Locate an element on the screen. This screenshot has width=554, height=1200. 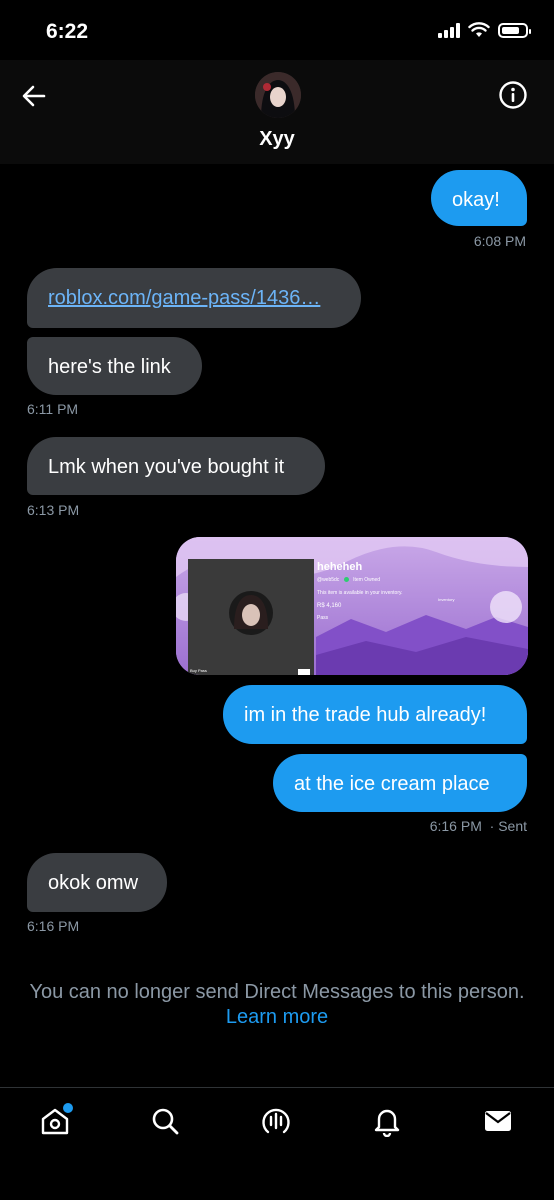
search-icon is located at coordinates (165, 1121).